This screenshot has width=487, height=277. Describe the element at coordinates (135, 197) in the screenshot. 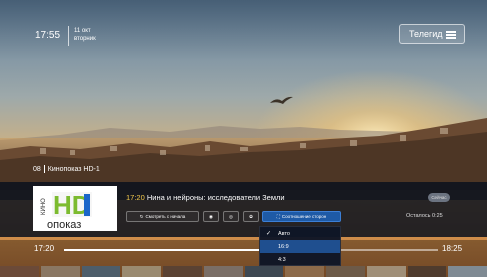

I see `program-start-time: 17:20` at that location.